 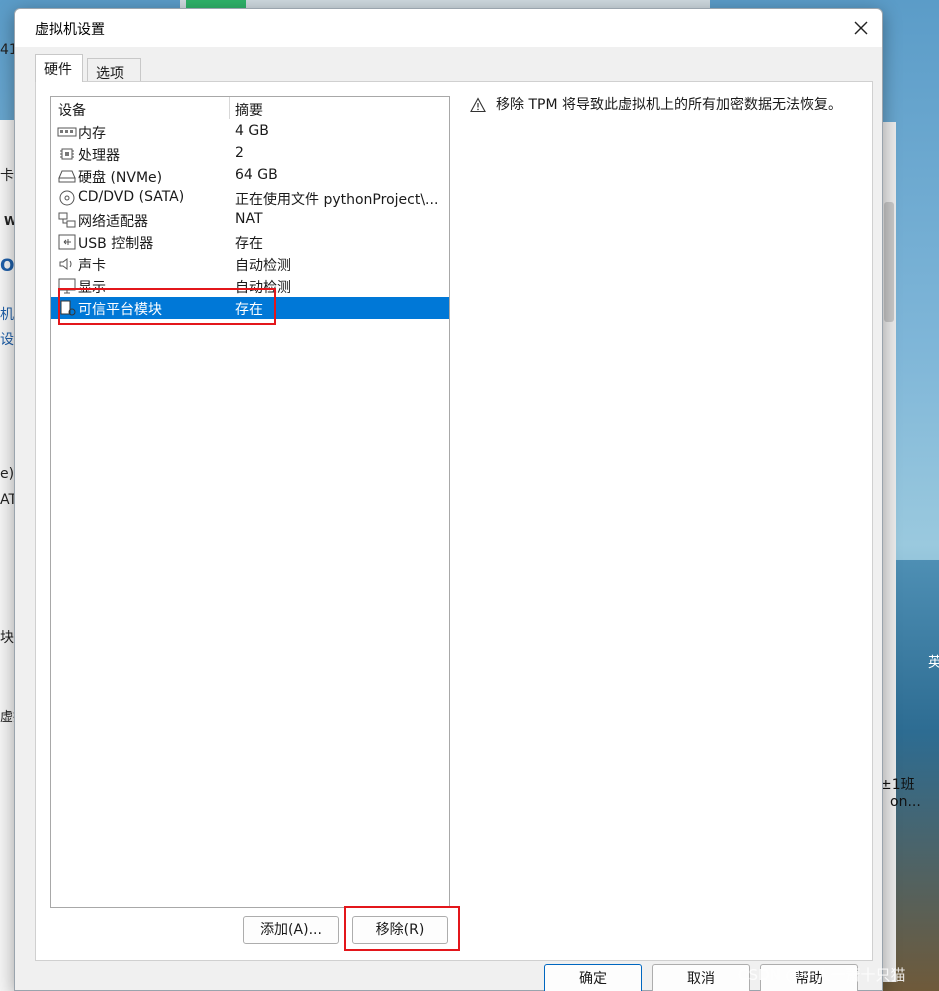 I want to click on device-row-tpm: 可信平台模块 存在, so click(x=250, y=308).